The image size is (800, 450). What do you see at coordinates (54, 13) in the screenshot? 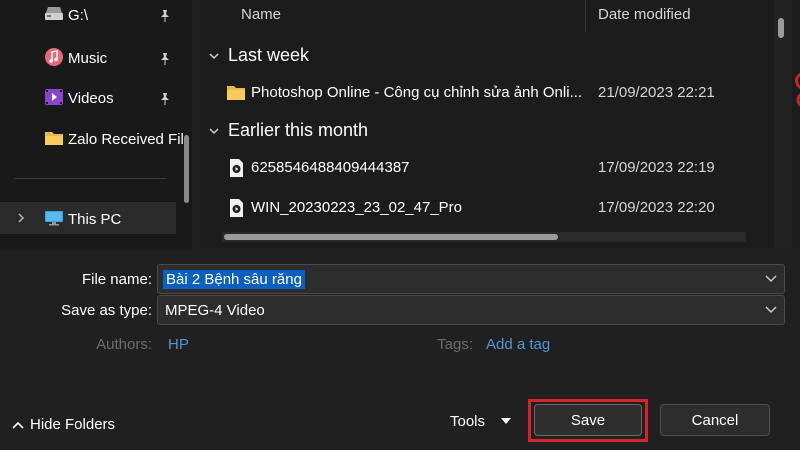
I see `drive-icon` at bounding box center [54, 13].